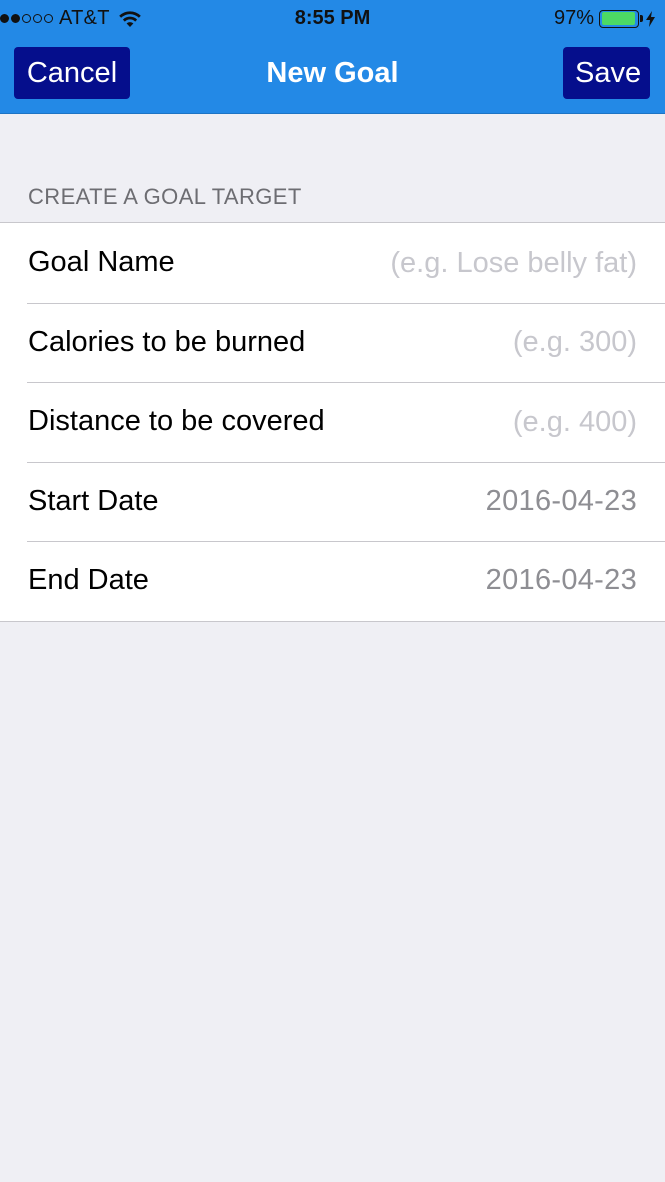 The width and height of the screenshot is (665, 1182). Describe the element at coordinates (561, 501) in the screenshot. I see `start-date-value: 2016-04-23` at that location.